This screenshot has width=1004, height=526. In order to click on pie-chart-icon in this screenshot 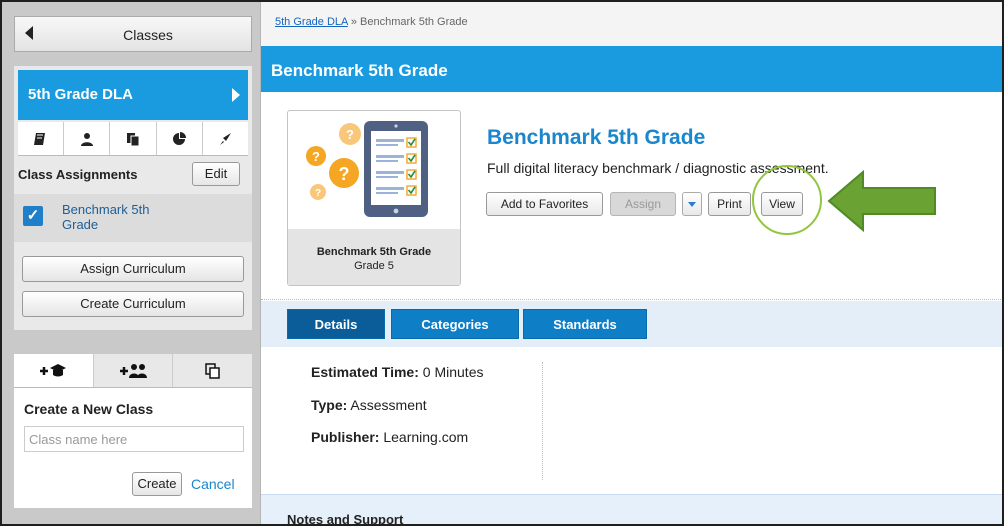, I will do `click(180, 138)`.